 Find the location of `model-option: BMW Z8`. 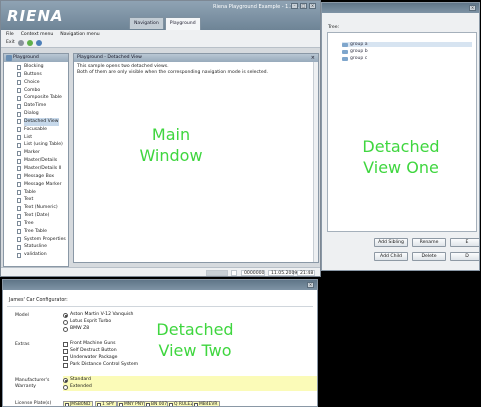

model-option: BMW Z8 is located at coordinates (76, 329).